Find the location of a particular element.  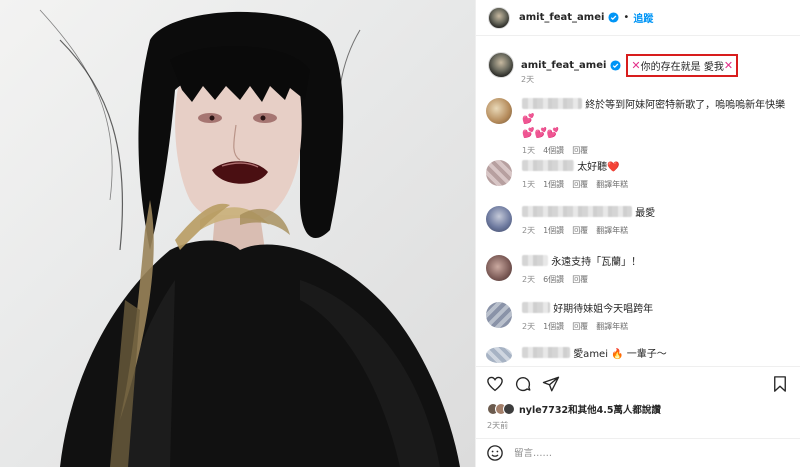

liker-avatar is located at coordinates (509, 409).